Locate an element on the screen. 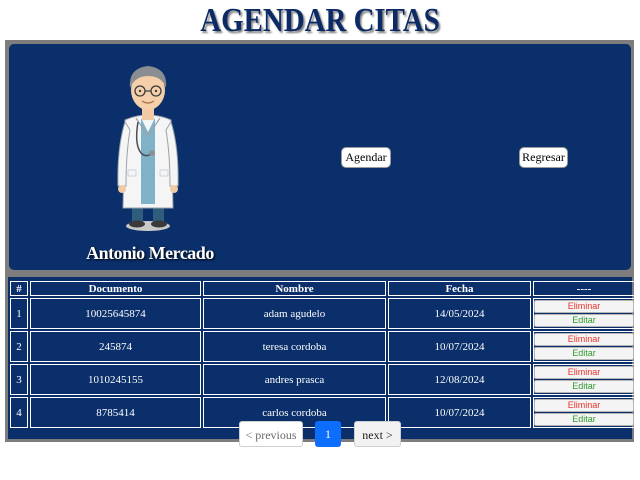 This screenshot has width=640, height=480. next-page-button: next > is located at coordinates (377, 434).